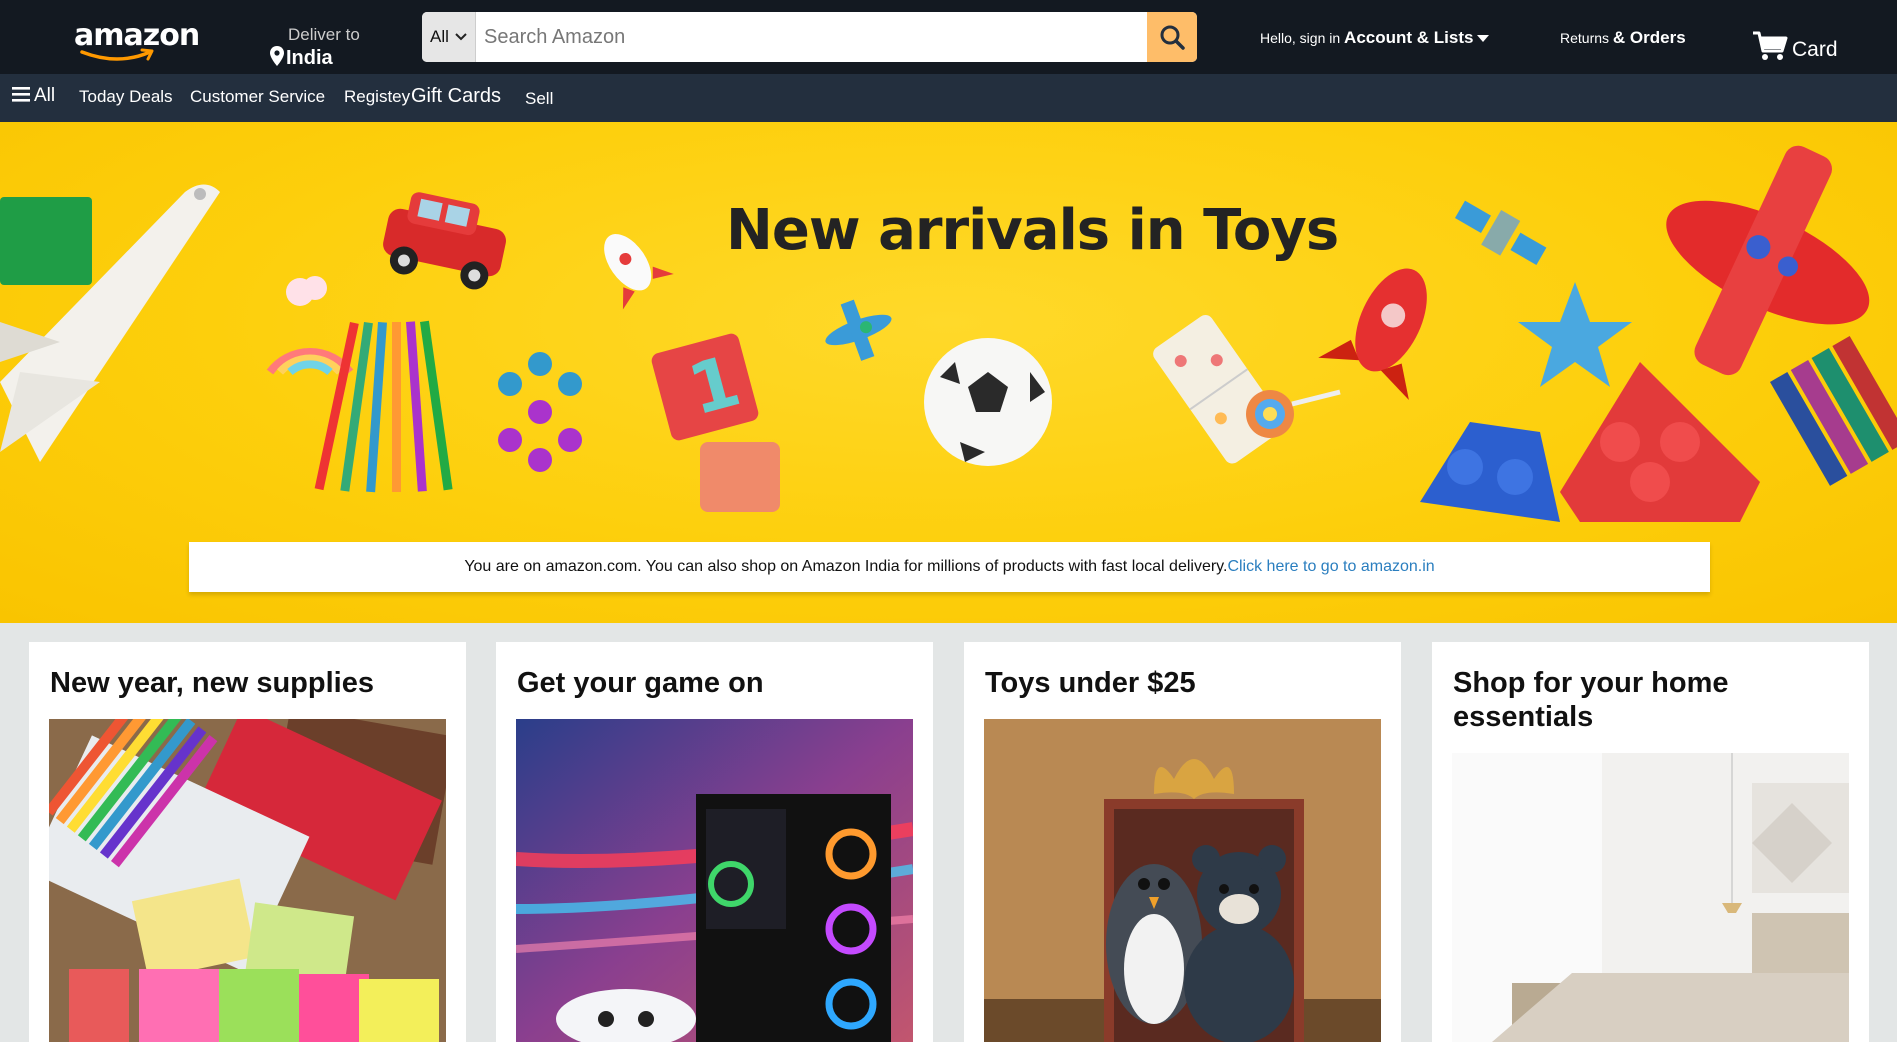  I want to click on search-category-dropdown: All, so click(449, 37).